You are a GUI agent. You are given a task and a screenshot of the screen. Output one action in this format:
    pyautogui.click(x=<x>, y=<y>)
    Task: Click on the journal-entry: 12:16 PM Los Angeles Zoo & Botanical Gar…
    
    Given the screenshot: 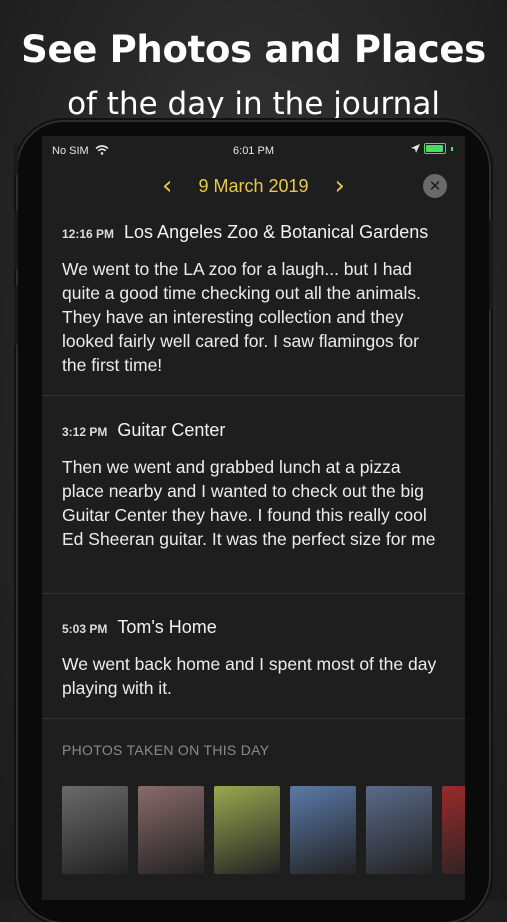 What is the action you would take?
    pyautogui.click(x=253, y=299)
    